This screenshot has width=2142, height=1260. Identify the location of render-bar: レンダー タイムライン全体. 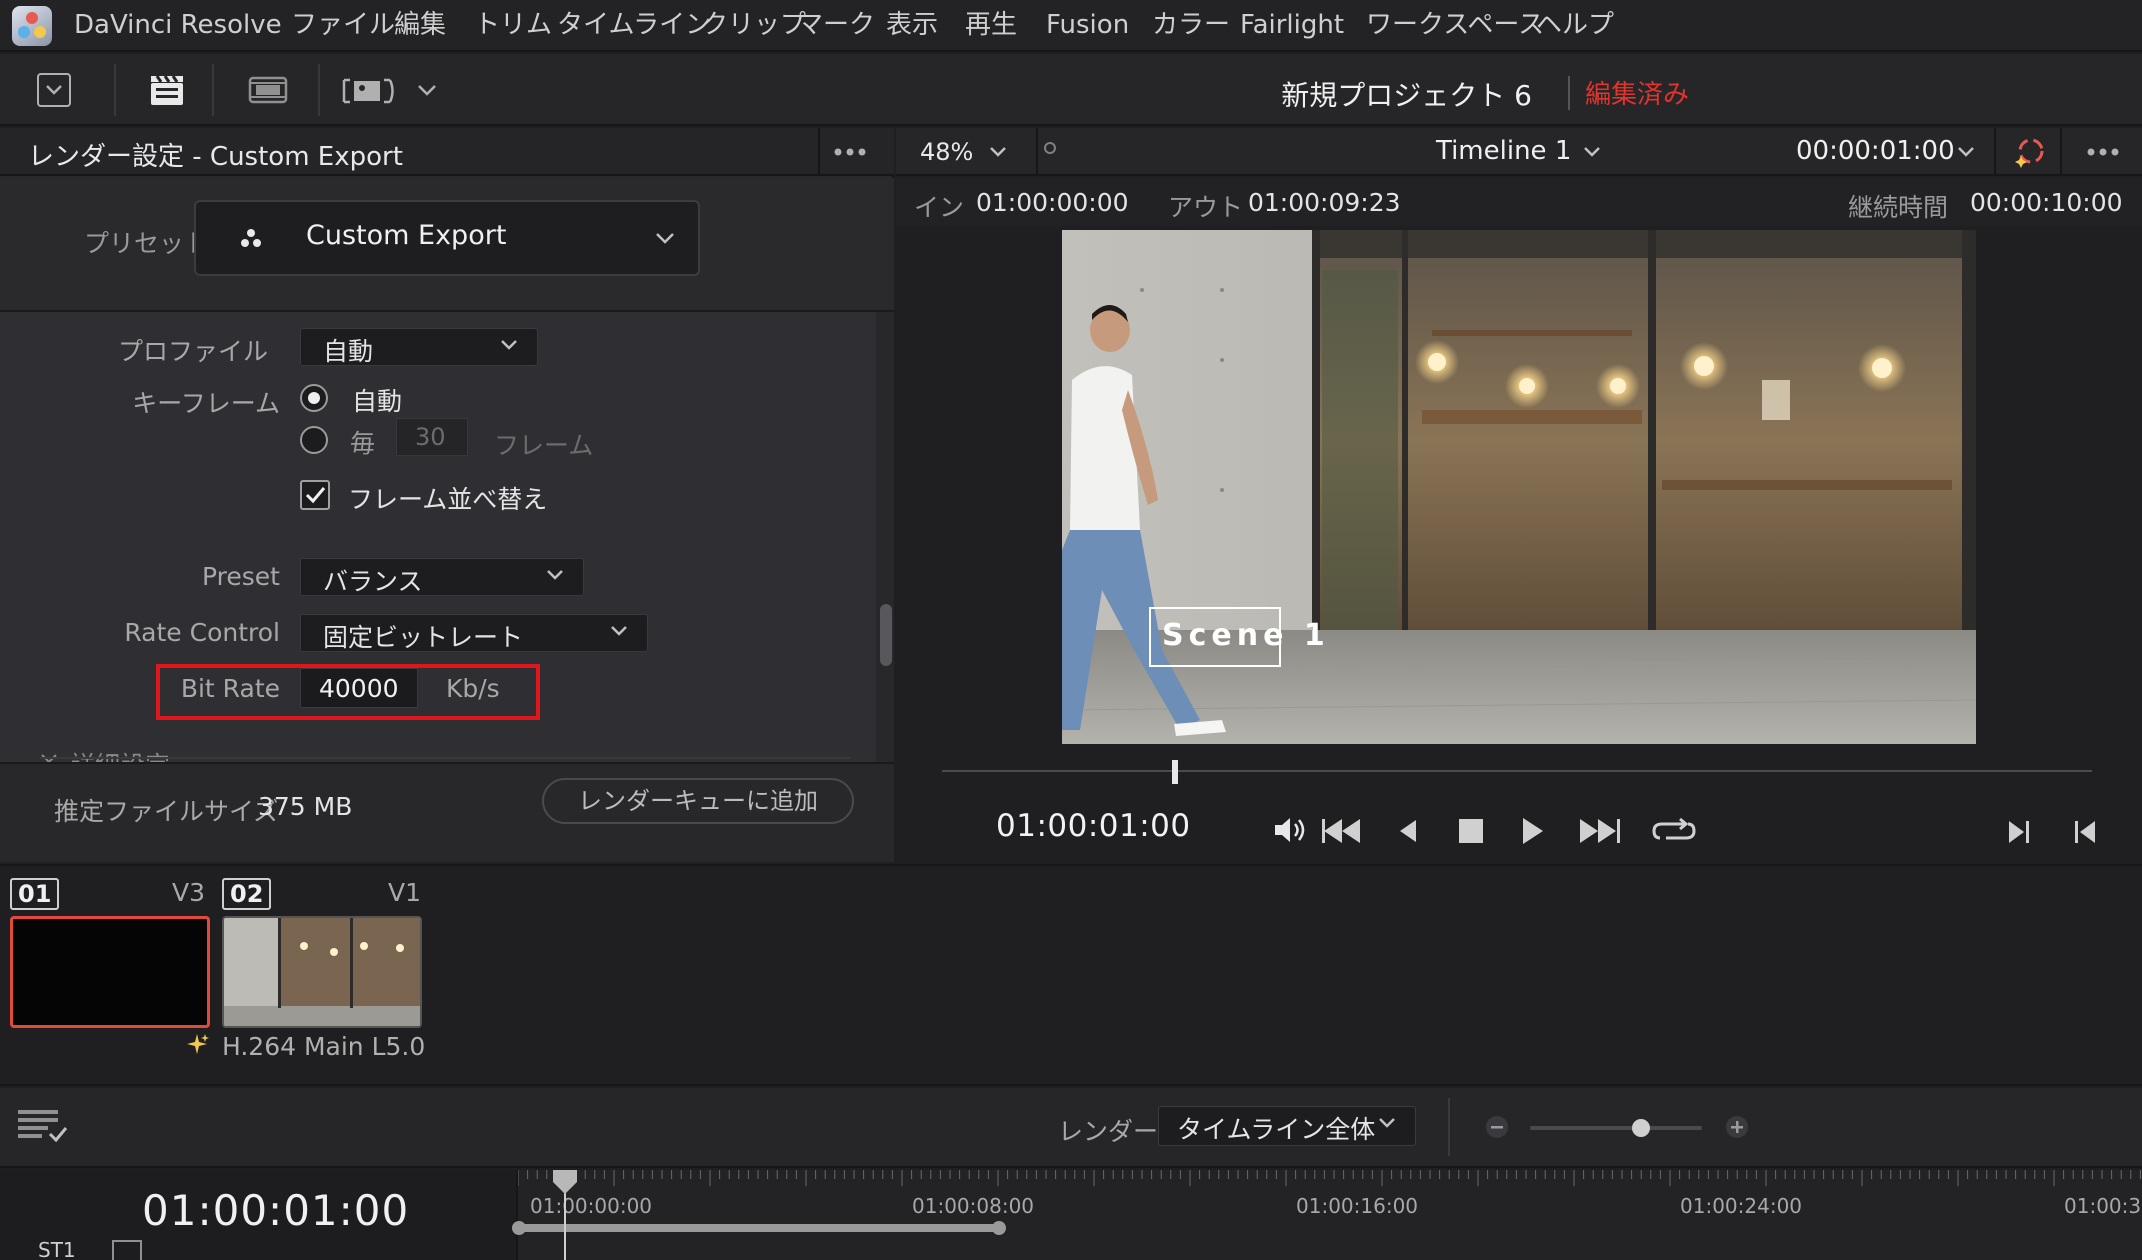
(1071, 1128).